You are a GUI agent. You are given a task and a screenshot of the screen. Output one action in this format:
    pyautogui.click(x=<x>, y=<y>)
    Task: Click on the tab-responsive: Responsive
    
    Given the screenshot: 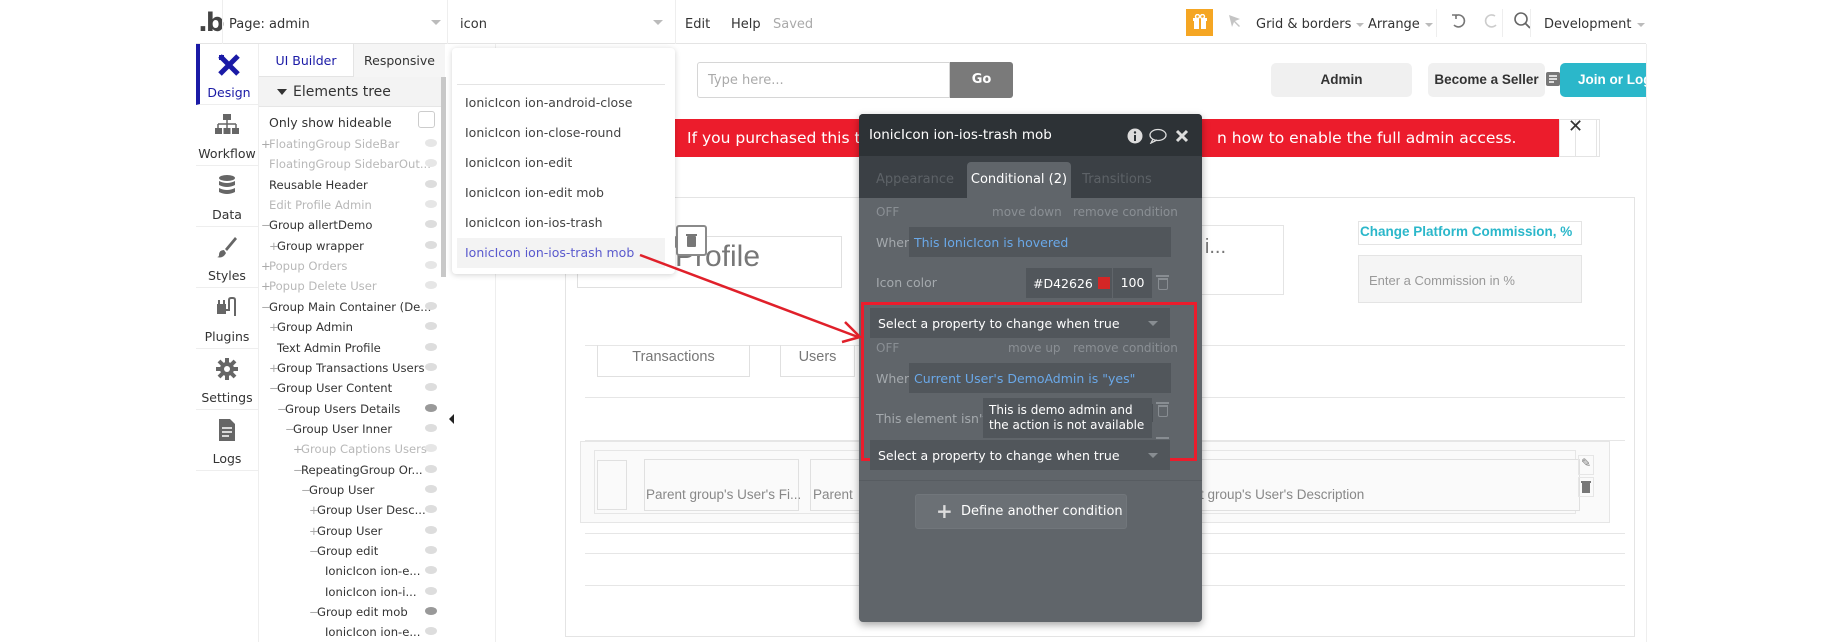 What is the action you would take?
    pyautogui.click(x=399, y=60)
    